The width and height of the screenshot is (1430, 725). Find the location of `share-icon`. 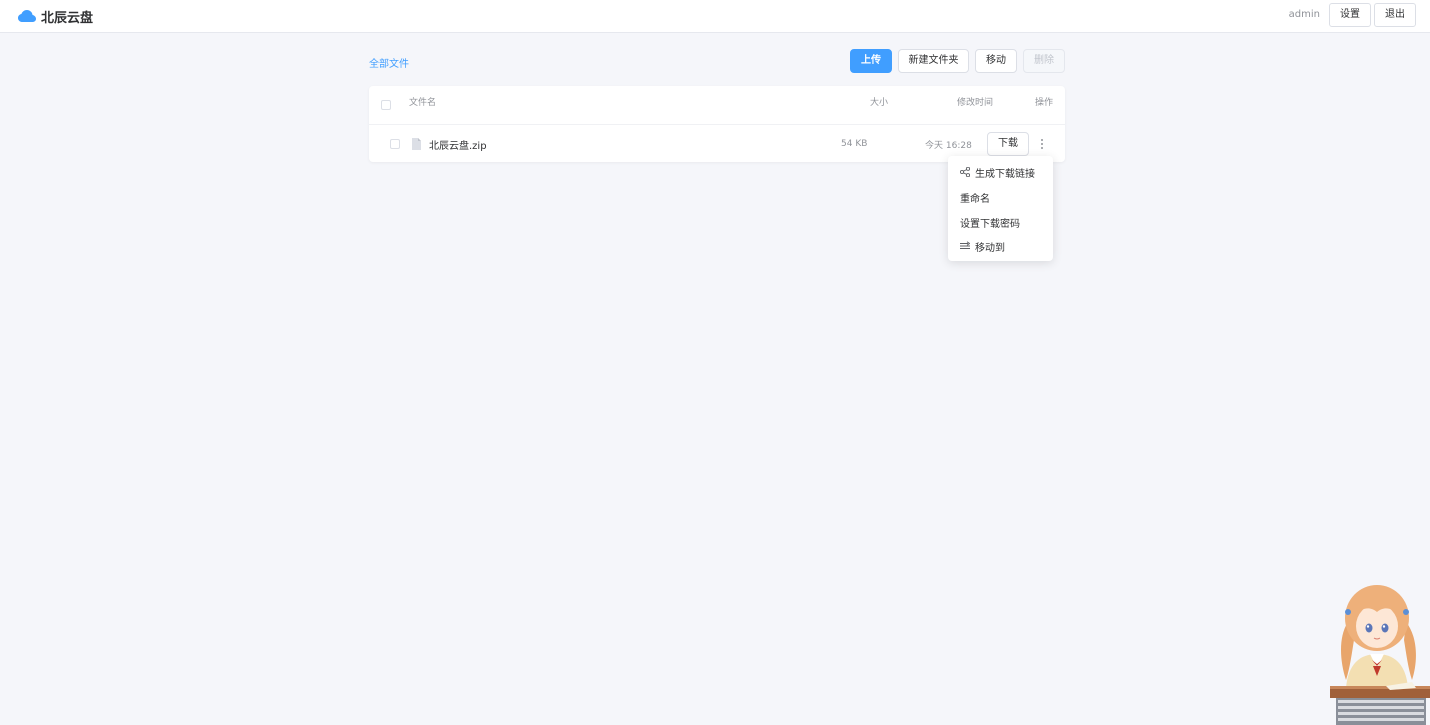

share-icon is located at coordinates (965, 172).